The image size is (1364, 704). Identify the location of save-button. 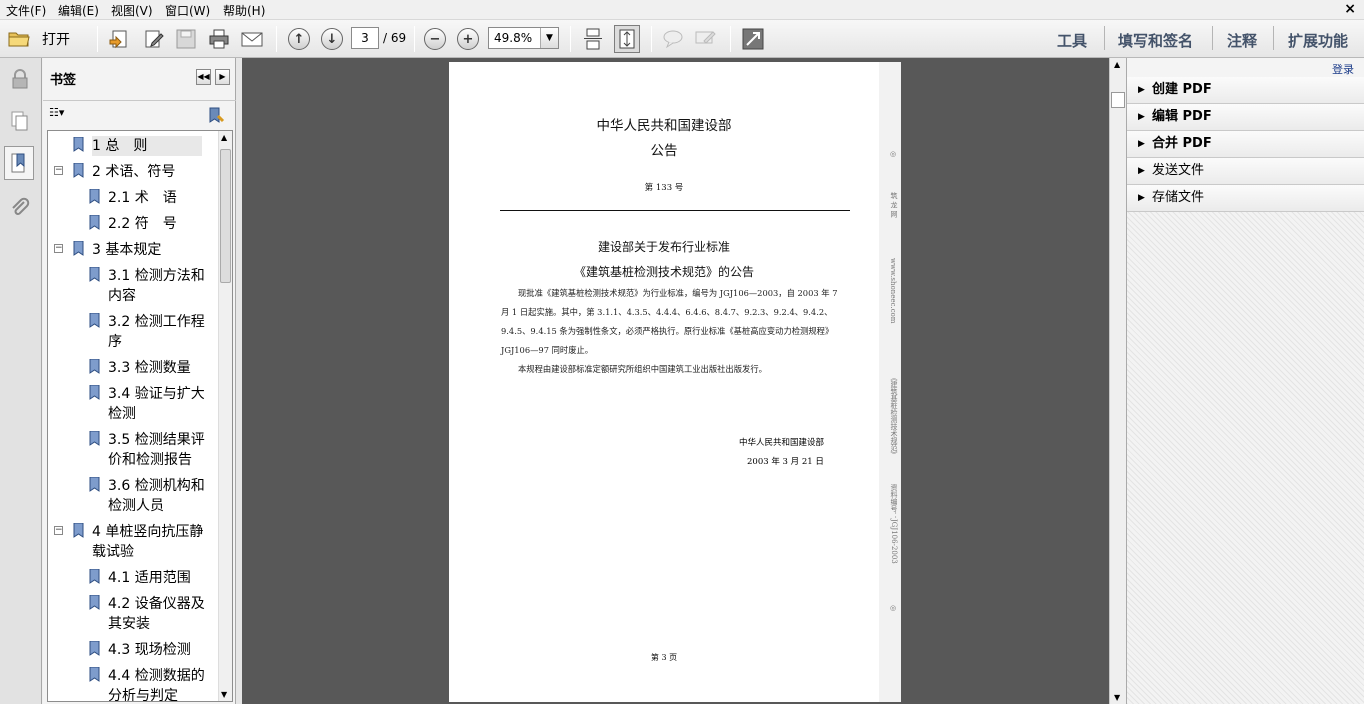
(186, 39).